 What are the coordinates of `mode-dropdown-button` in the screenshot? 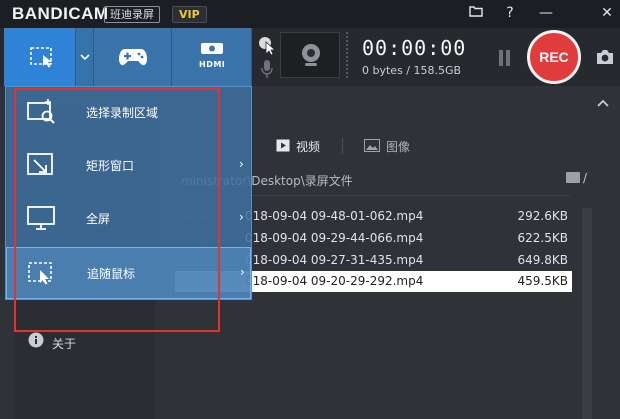 It's located at (85, 57).